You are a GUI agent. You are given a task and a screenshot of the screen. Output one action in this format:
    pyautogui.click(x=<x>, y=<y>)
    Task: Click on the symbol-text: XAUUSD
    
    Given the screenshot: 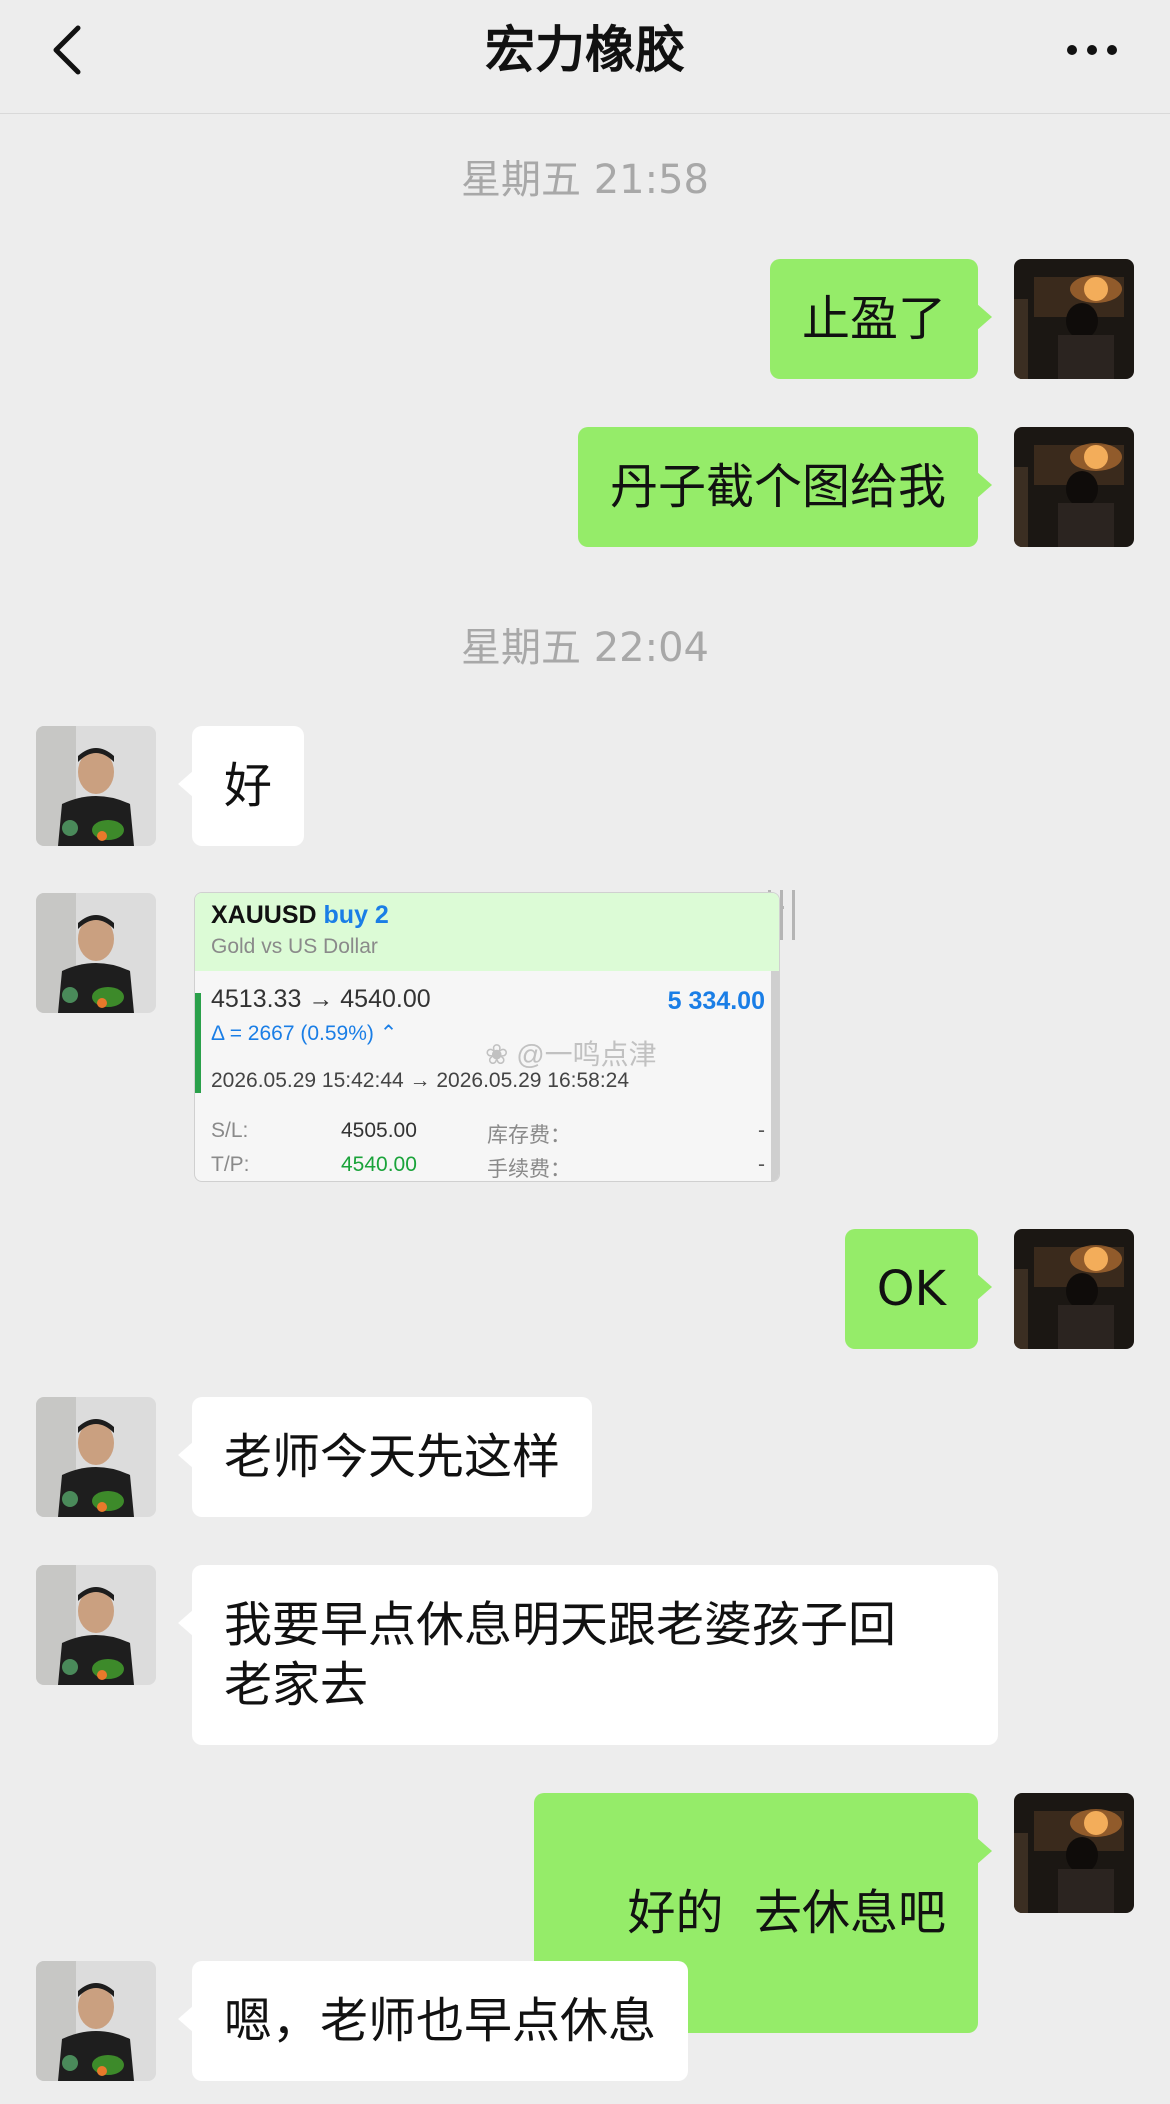 What is the action you would take?
    pyautogui.click(x=264, y=915)
    